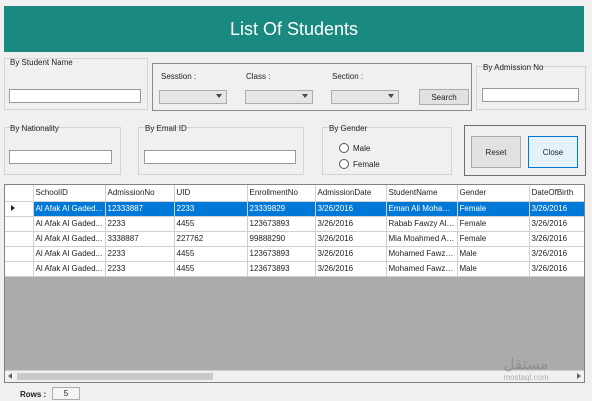 The width and height of the screenshot is (592, 401). I want to click on watermark: مستقل mostaql.com, so click(526, 368).